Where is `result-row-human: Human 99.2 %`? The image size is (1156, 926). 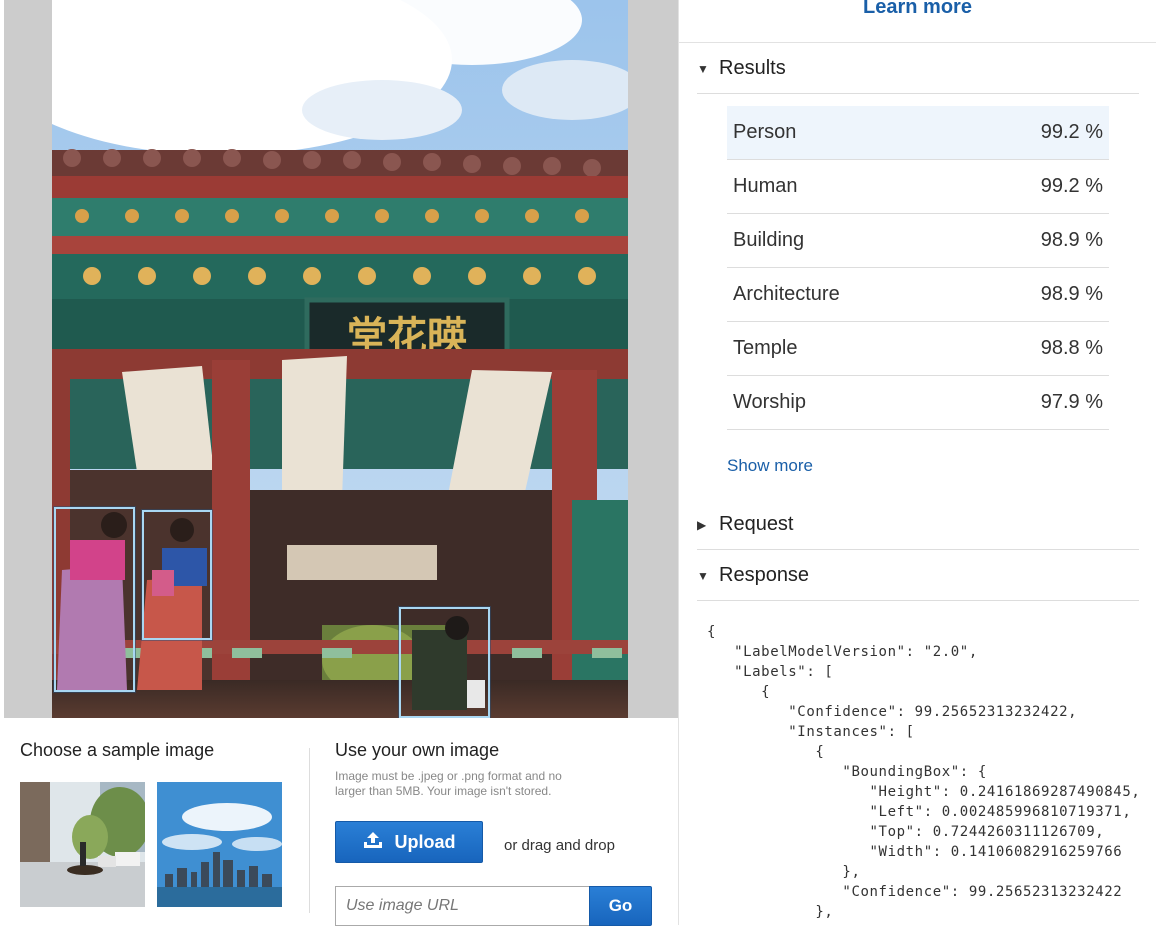
result-row-human: Human 99.2 % is located at coordinates (918, 187).